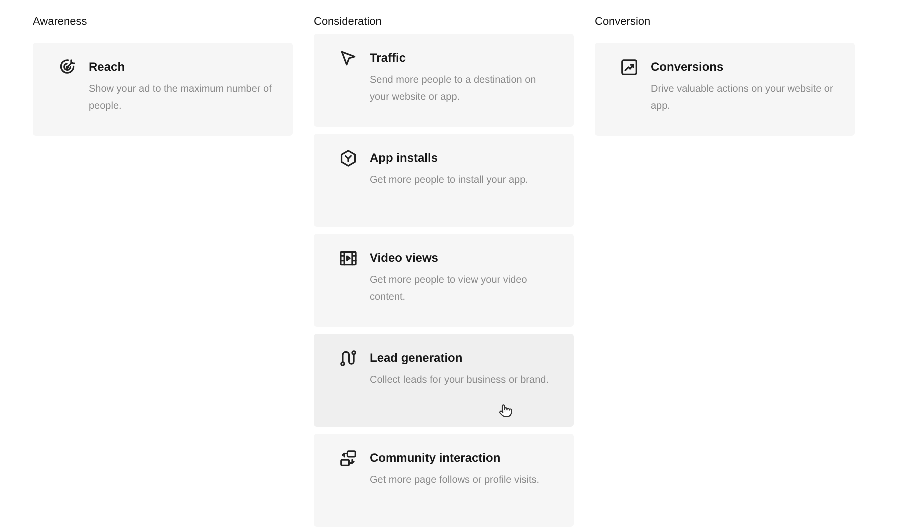  I want to click on swap-icon, so click(348, 458).